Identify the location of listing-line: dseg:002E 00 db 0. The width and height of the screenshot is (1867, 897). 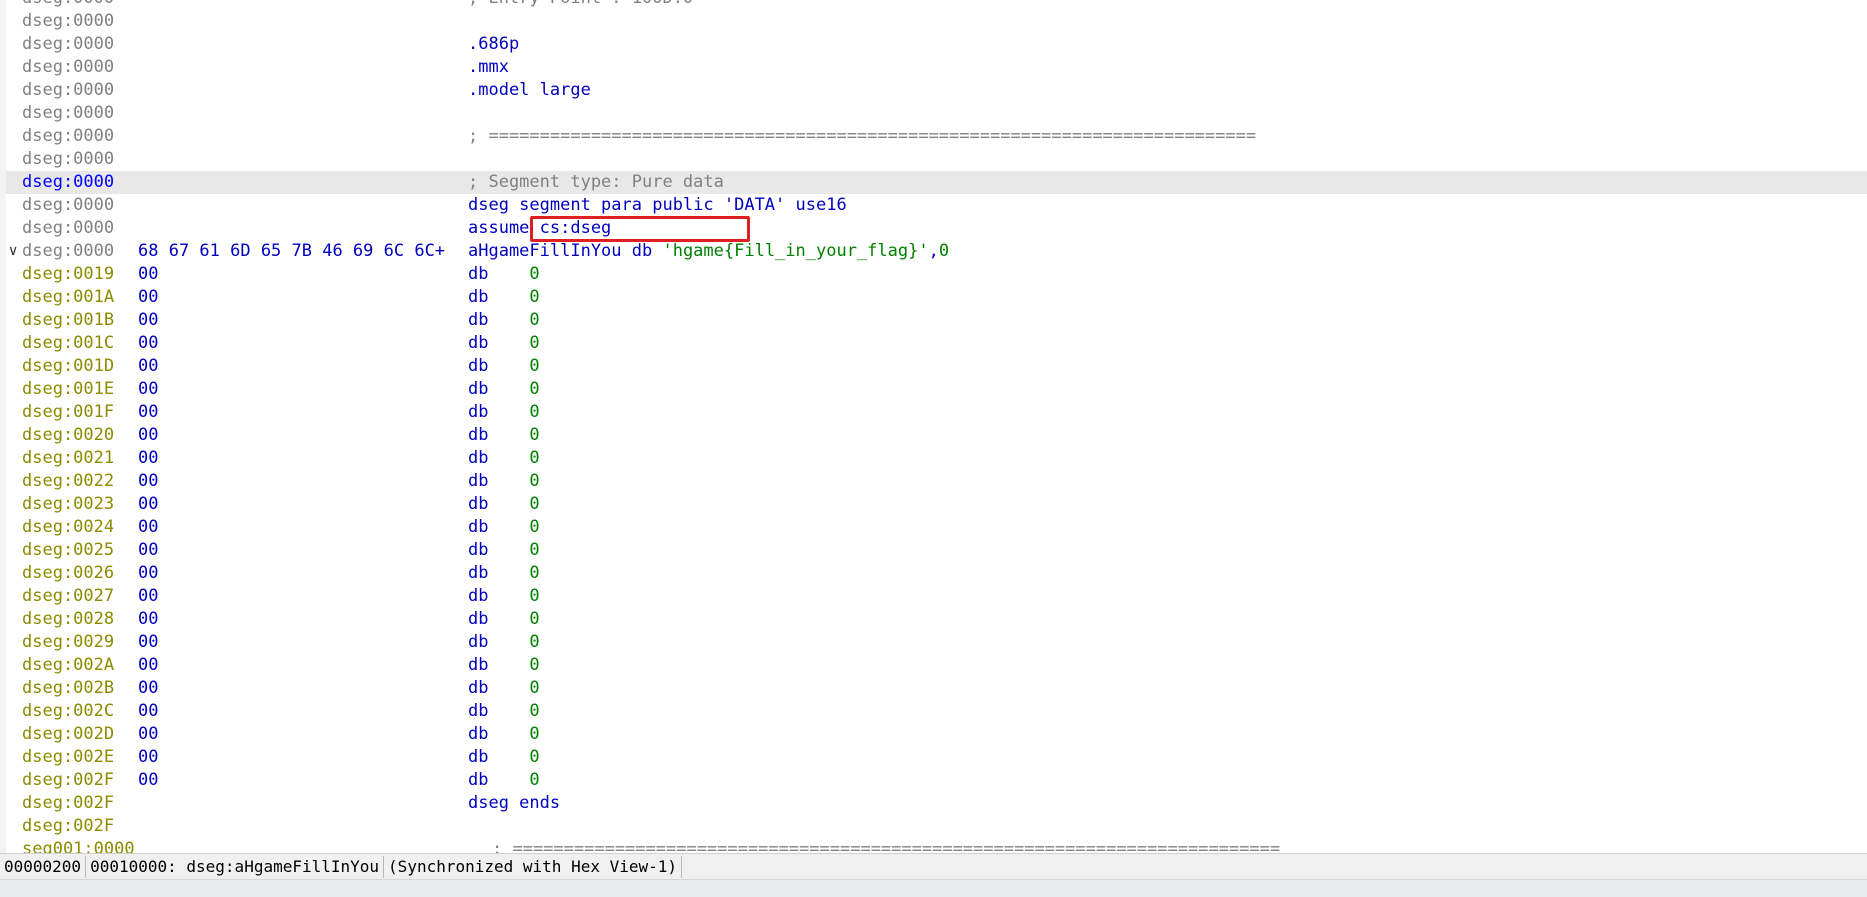
(936, 757).